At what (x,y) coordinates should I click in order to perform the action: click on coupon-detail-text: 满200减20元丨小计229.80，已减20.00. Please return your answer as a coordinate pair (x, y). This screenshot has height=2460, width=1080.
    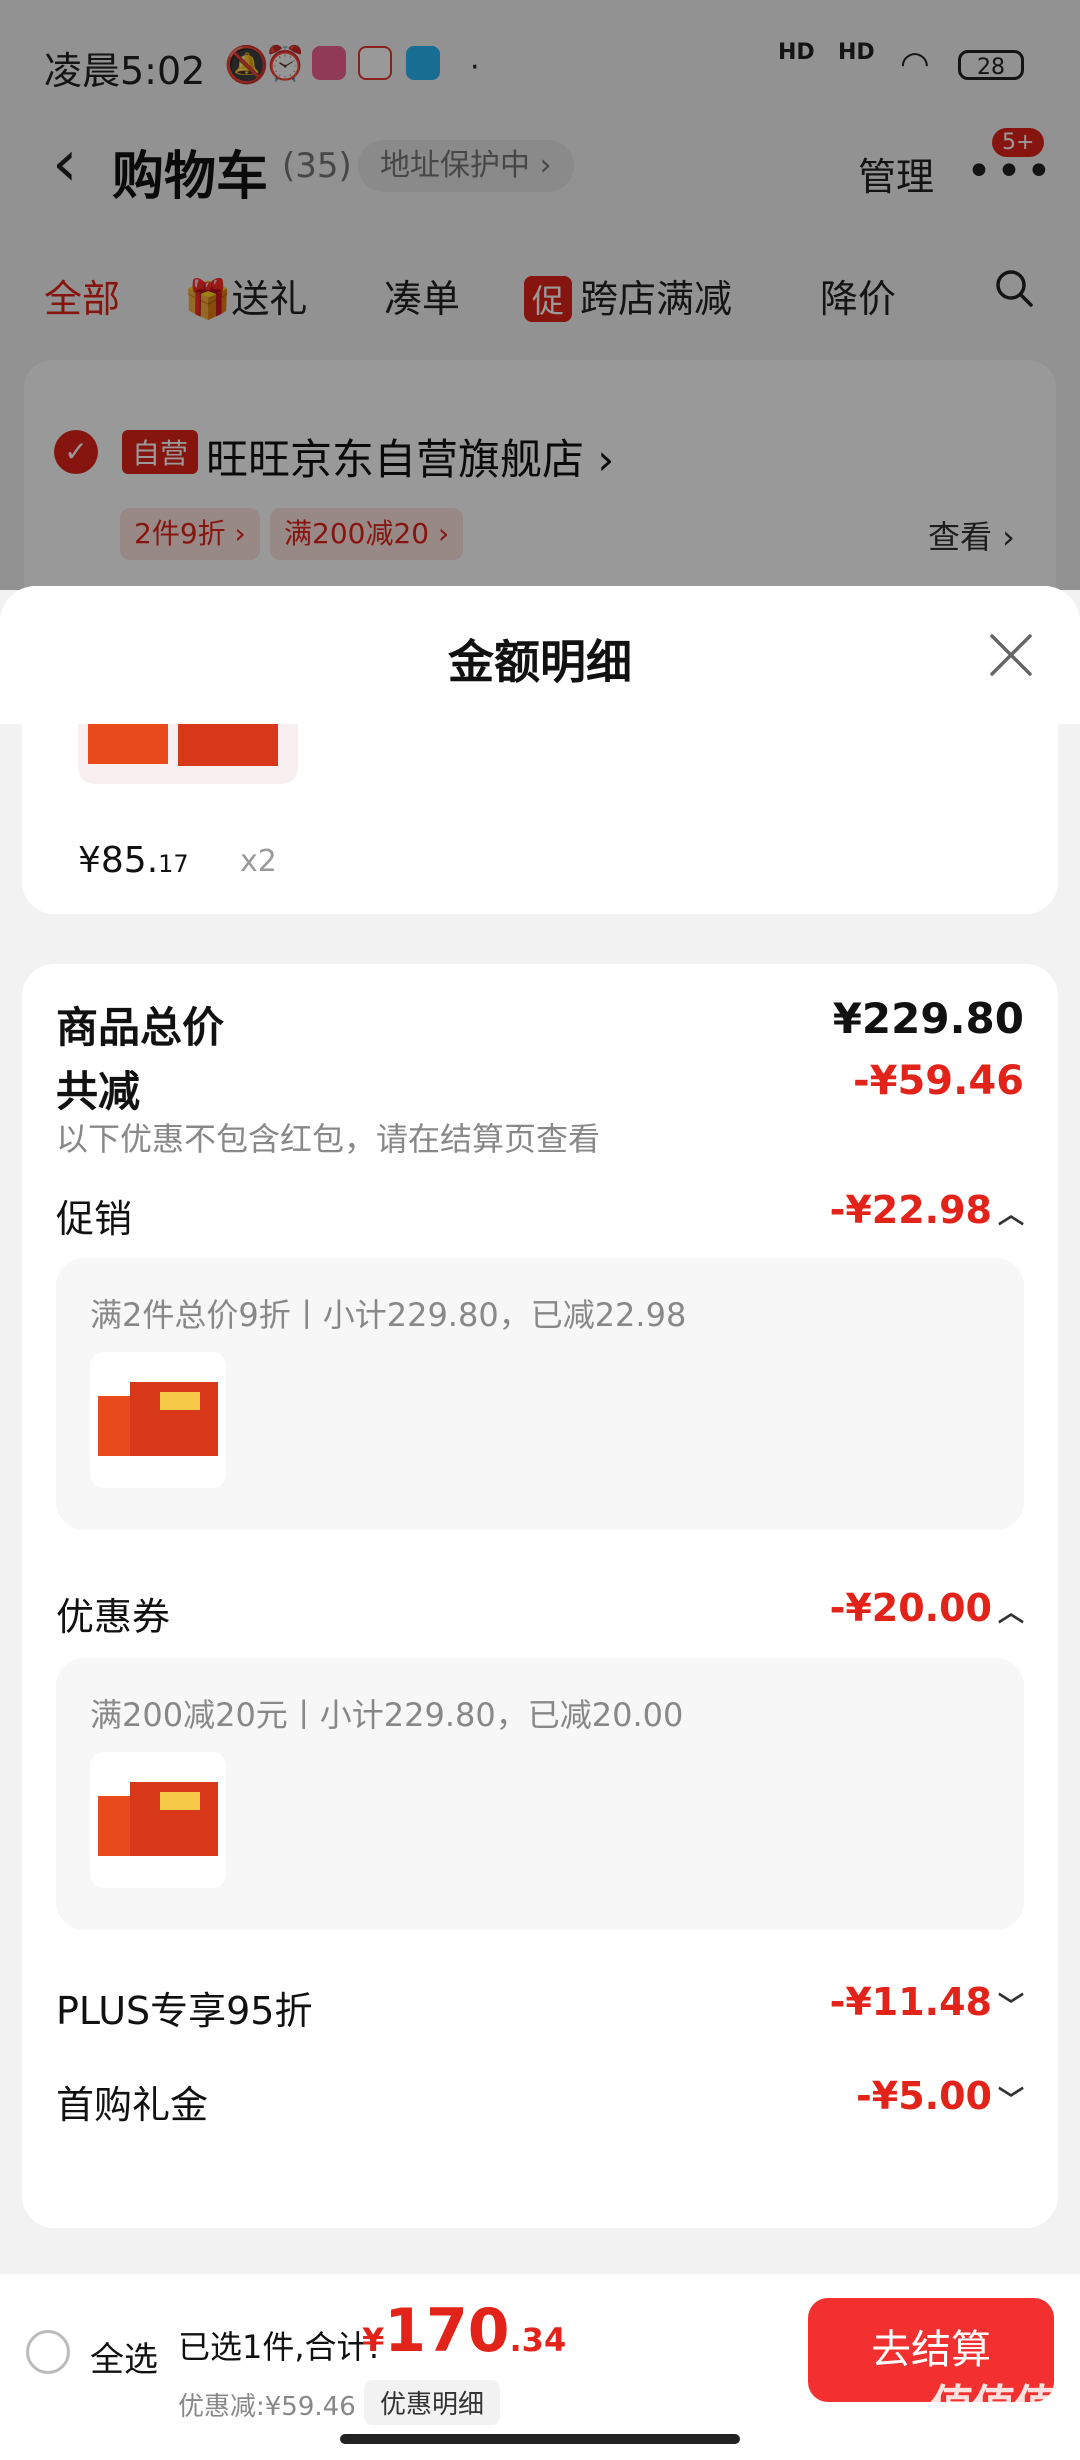
    Looking at the image, I should click on (387, 1715).